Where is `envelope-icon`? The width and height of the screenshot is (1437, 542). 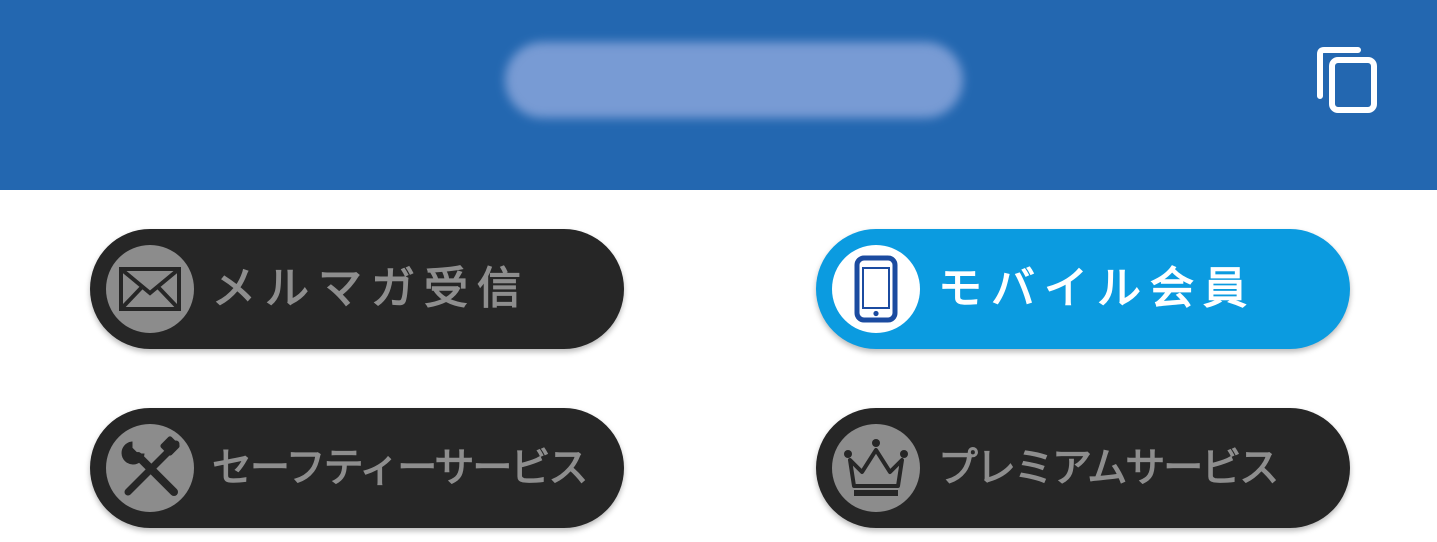 envelope-icon is located at coordinates (150, 289).